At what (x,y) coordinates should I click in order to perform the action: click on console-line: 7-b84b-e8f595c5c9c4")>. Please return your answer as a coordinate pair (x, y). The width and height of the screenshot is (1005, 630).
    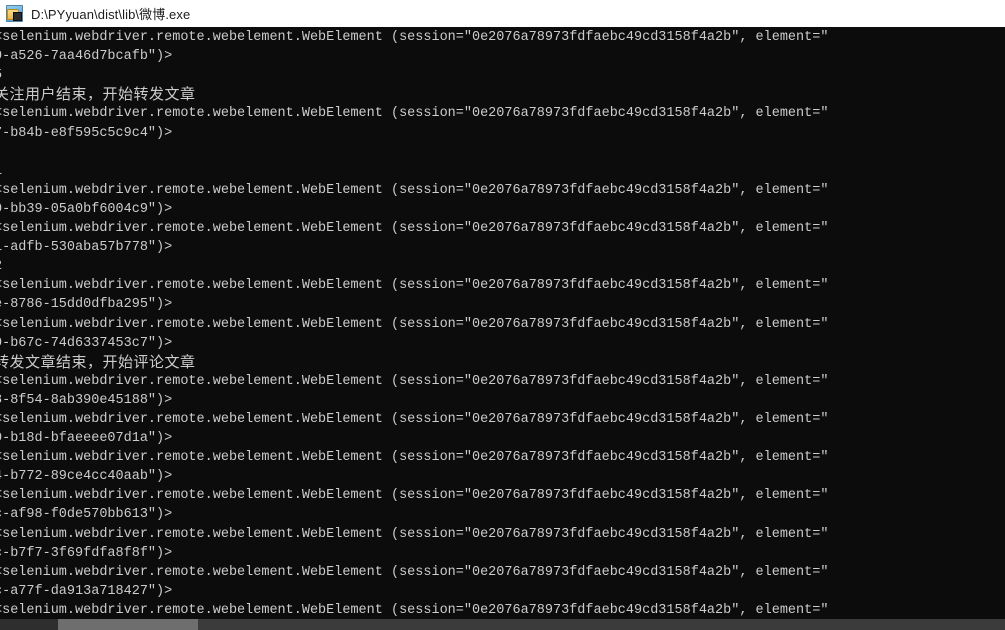
    Looking at the image, I should click on (86, 133).